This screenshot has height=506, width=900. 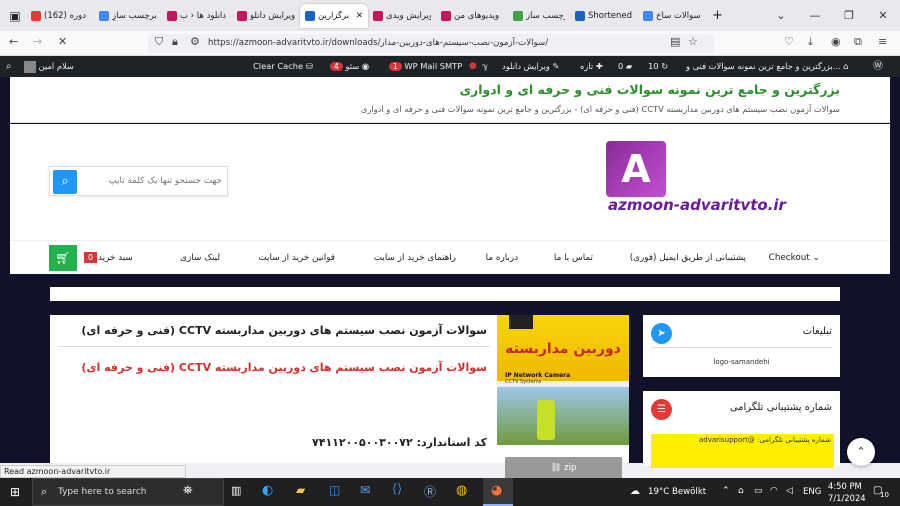 What do you see at coordinates (236, 490) in the screenshot?
I see `task-view-icon: ▥` at bounding box center [236, 490].